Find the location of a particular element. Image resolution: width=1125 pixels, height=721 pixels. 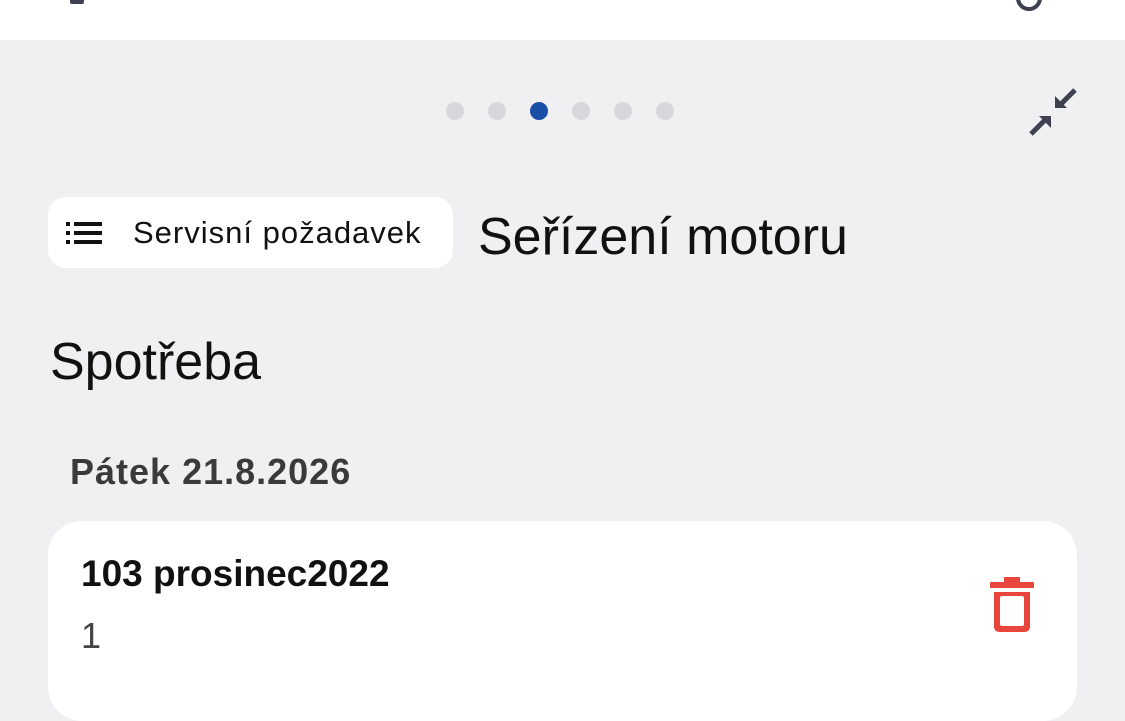

top-app-bar is located at coordinates (562, 20).